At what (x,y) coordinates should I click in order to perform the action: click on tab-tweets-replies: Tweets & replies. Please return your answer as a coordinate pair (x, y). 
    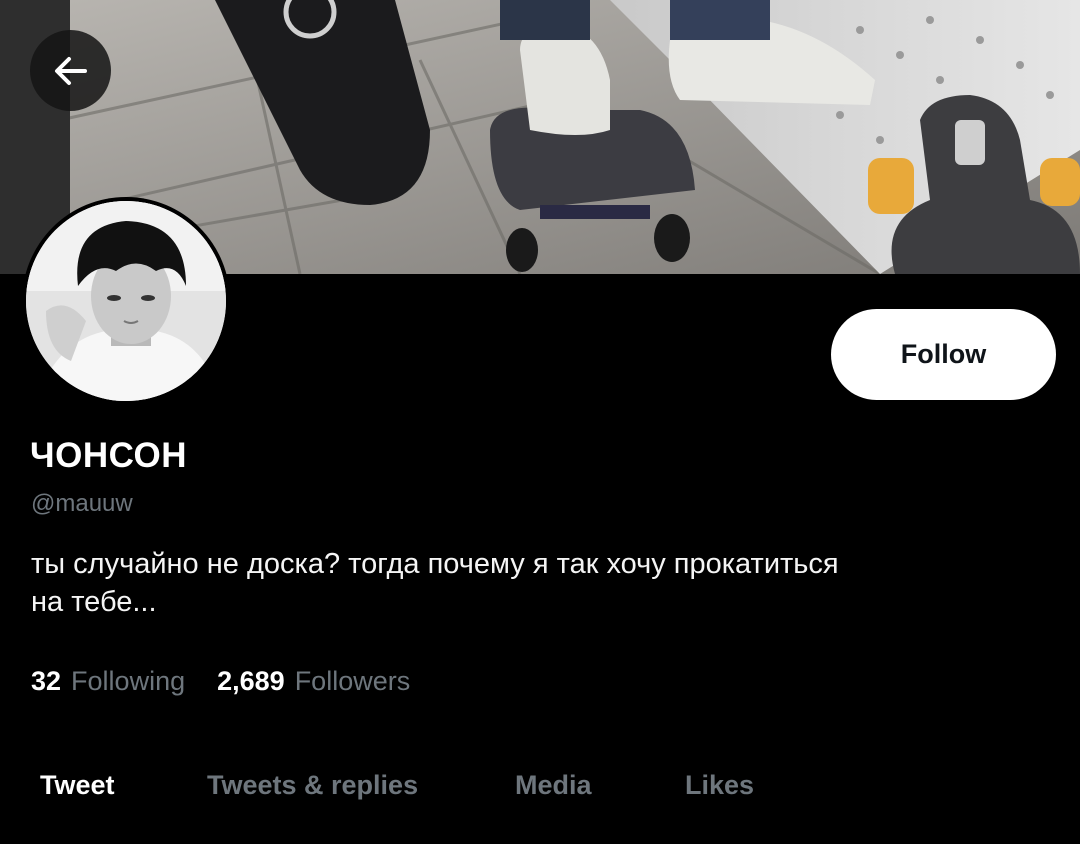
    Looking at the image, I should click on (312, 785).